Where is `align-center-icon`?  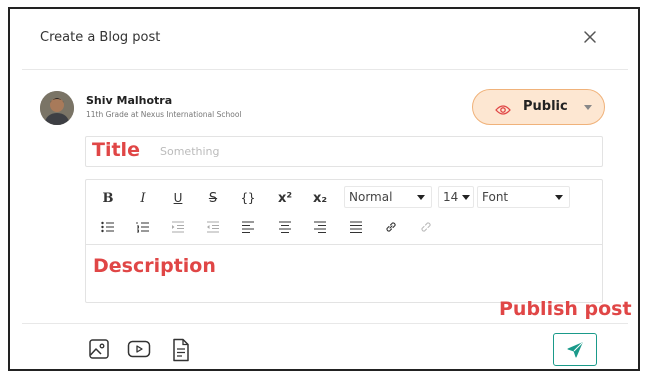 align-center-icon is located at coordinates (285, 227).